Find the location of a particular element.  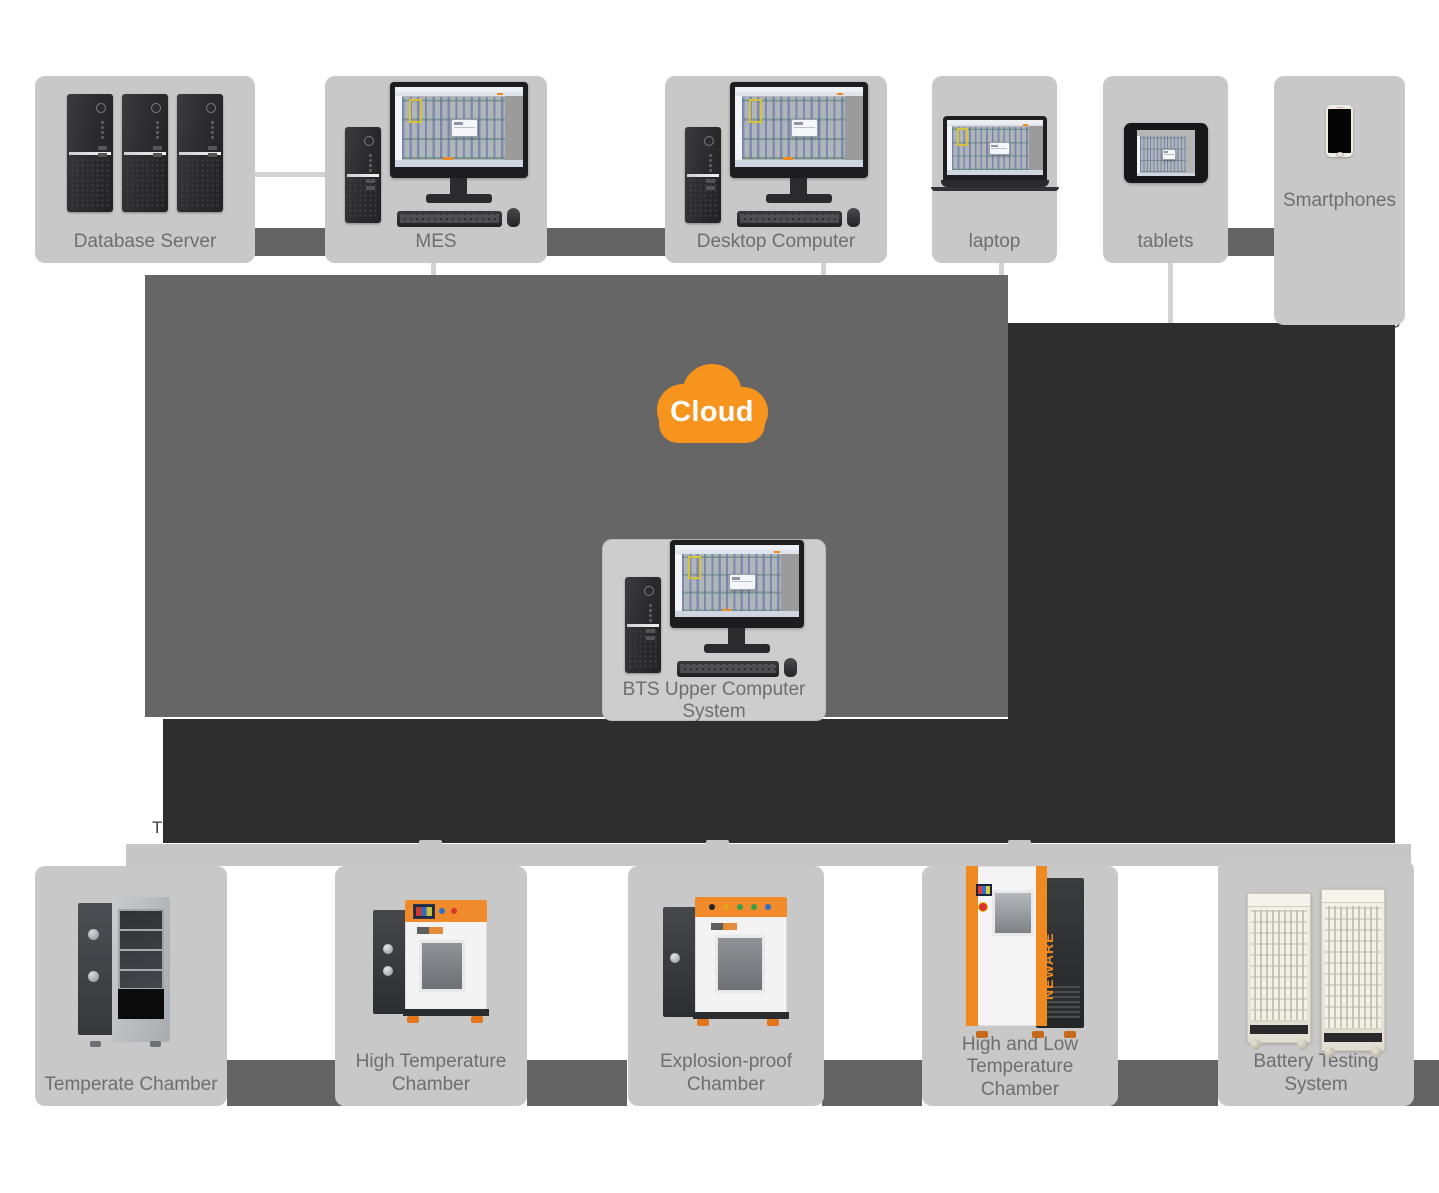

high-low-temperature-chamber-art: NEWARE is located at coordinates (1020, 952).